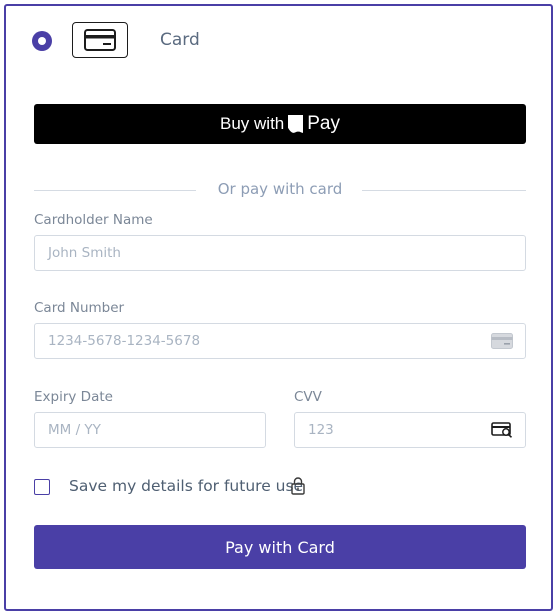 The width and height of the screenshot is (558, 614). I want to click on card-number-label: Card Number, so click(79, 308).